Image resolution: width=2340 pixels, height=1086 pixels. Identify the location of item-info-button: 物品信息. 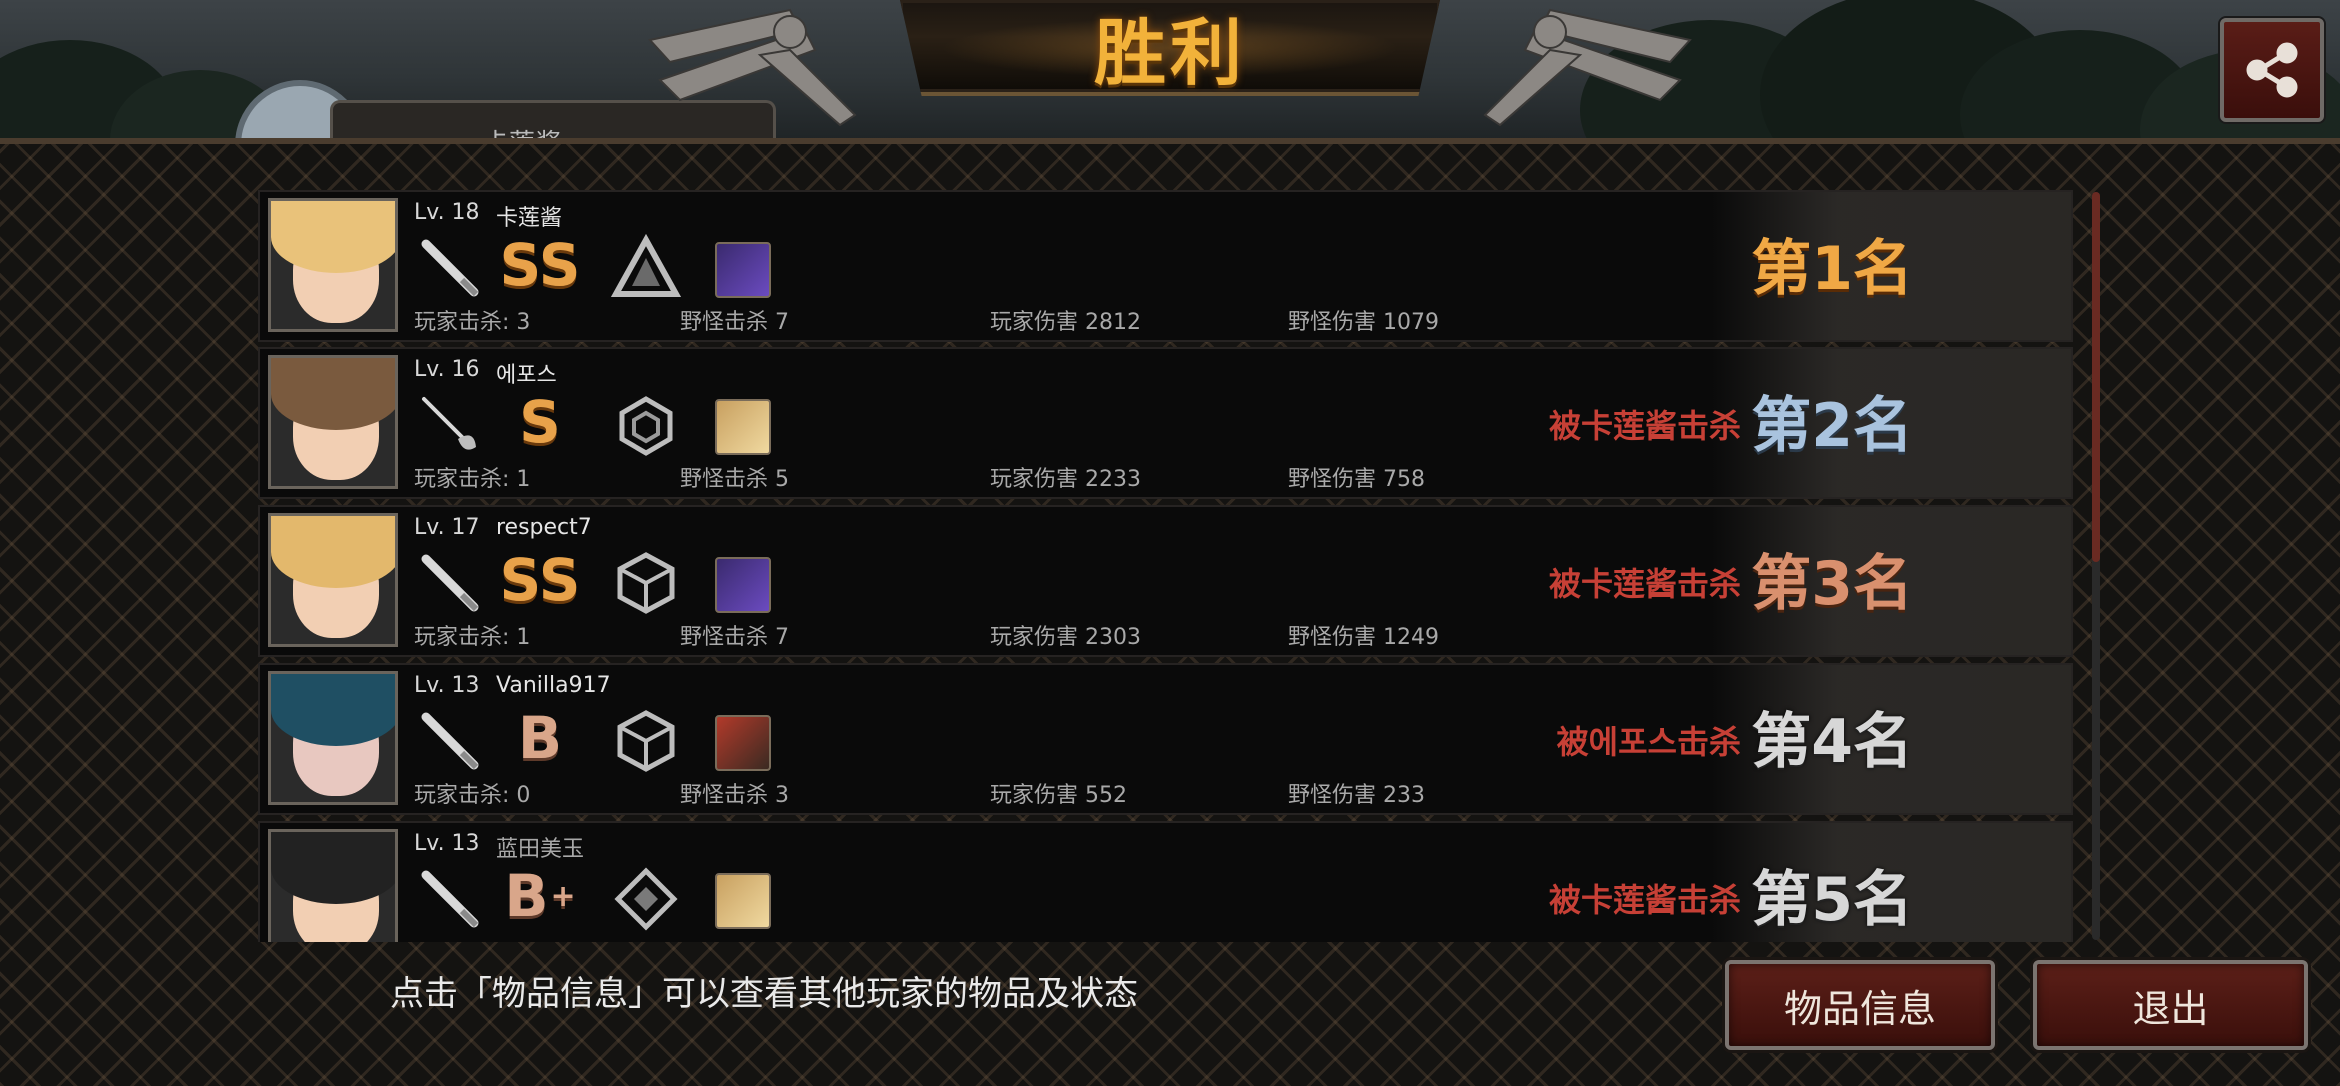
(1860, 1005).